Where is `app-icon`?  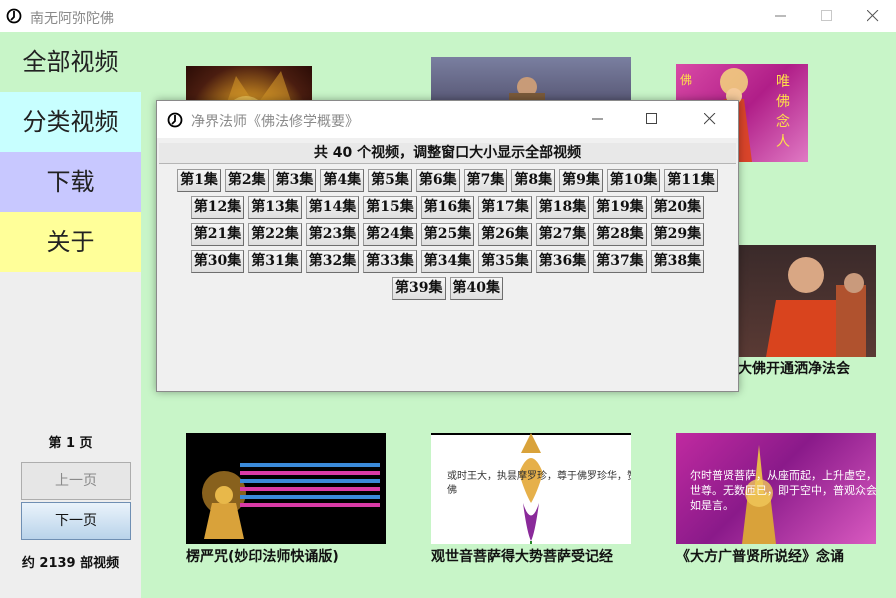
app-icon is located at coordinates (14, 16).